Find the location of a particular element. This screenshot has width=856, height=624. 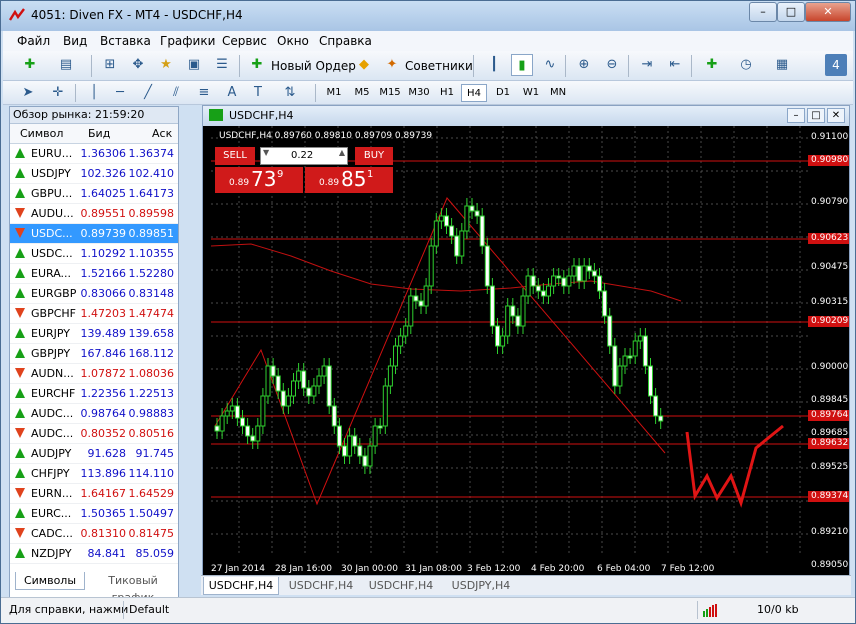

menu-tools: Сервис is located at coordinates (244, 41).